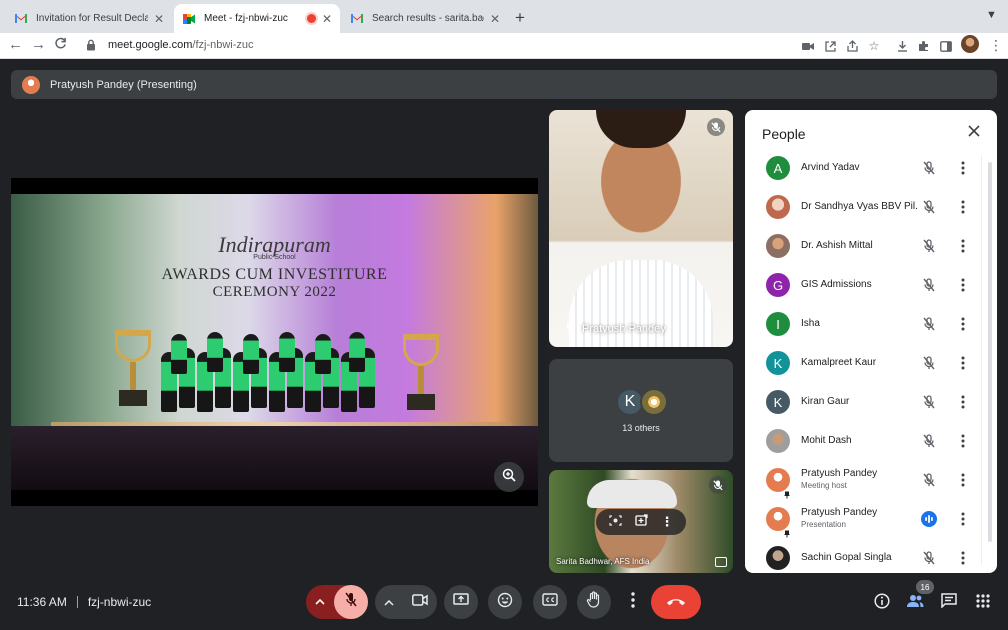  I want to click on more-options-icon: ⋮, so click(667, 522).